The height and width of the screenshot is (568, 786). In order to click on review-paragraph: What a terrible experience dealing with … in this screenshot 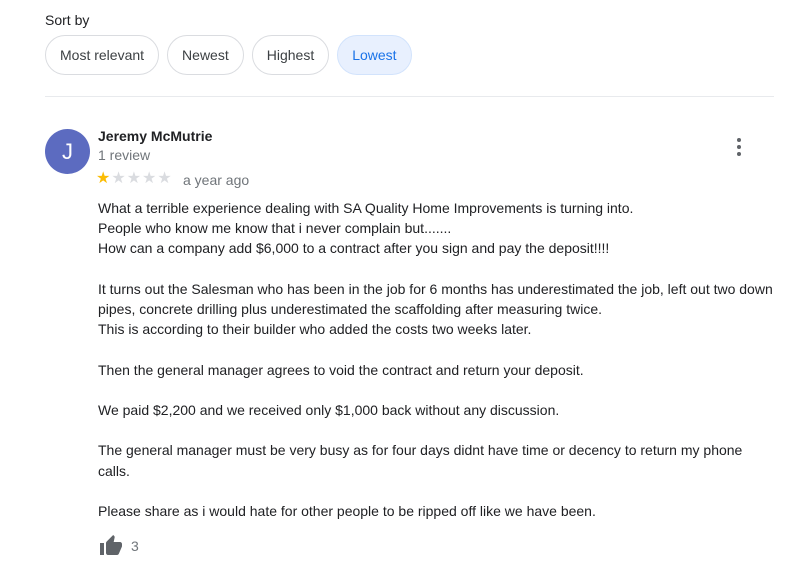, I will do `click(438, 228)`.